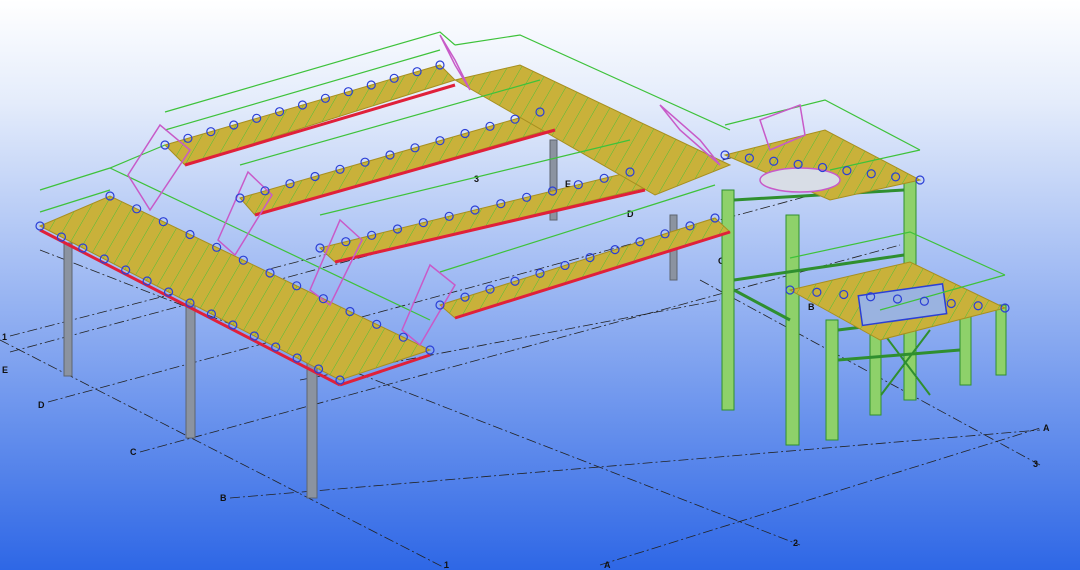 This screenshot has height=570, width=1080. I want to click on grid-label-b-left: B, so click(223, 498).